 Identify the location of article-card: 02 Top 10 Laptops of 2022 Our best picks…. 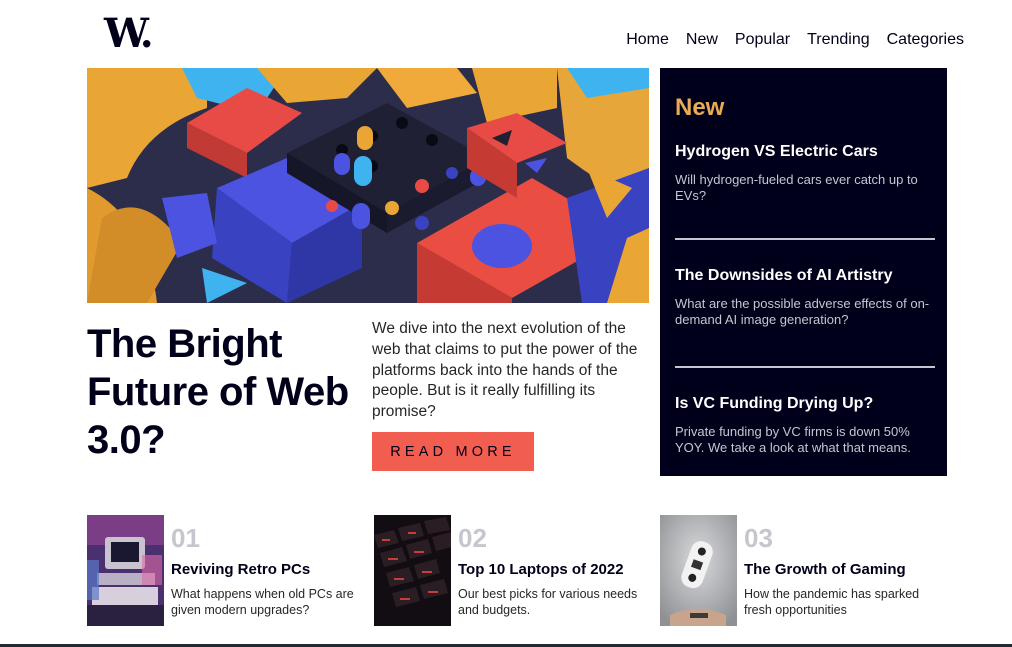
(509, 571).